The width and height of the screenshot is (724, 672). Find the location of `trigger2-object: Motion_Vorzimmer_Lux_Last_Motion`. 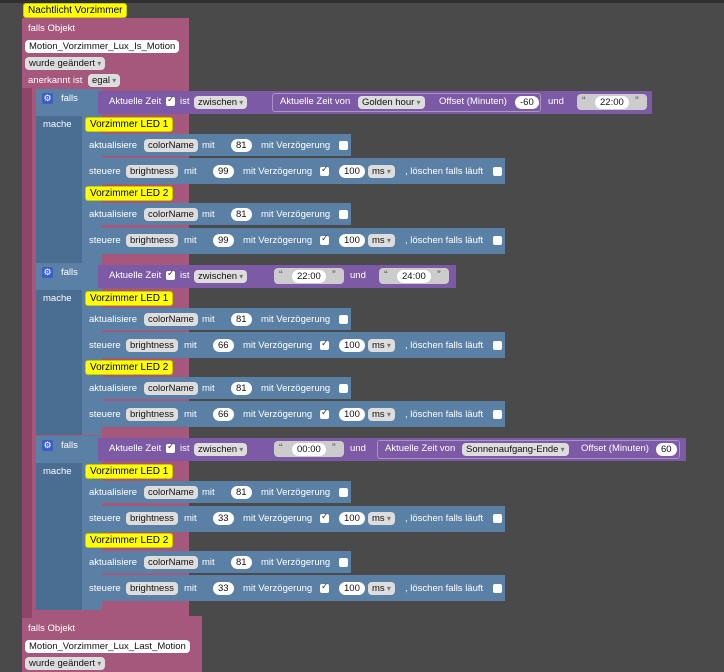

trigger2-object: Motion_Vorzimmer_Lux_Last_Motion is located at coordinates (107, 646).